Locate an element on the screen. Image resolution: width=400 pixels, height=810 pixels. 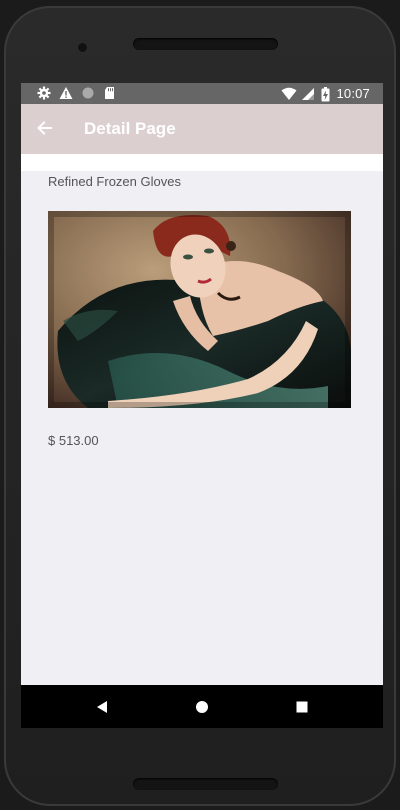
status-bar: 10:07 is located at coordinates (202, 93).